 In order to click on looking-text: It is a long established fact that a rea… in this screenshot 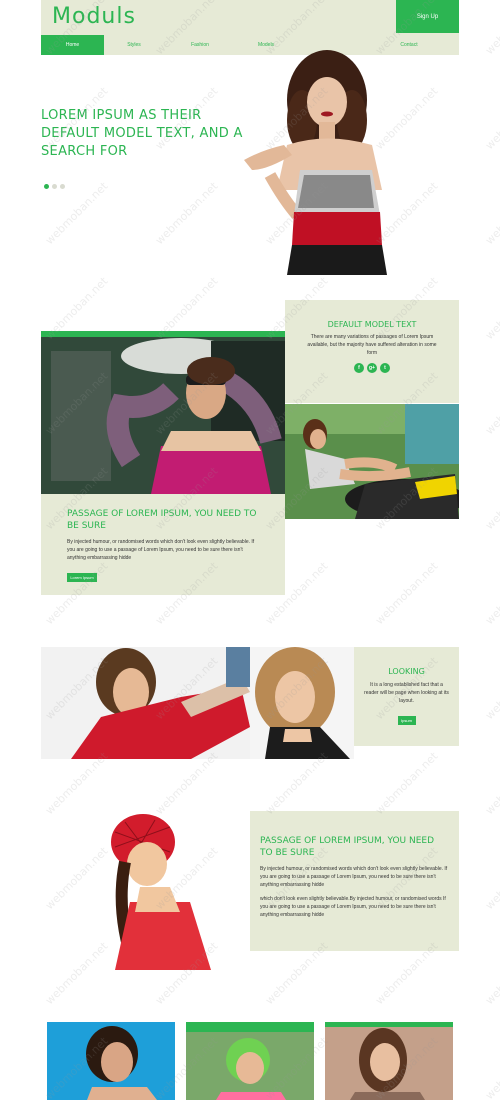, I will do `click(406, 693)`.